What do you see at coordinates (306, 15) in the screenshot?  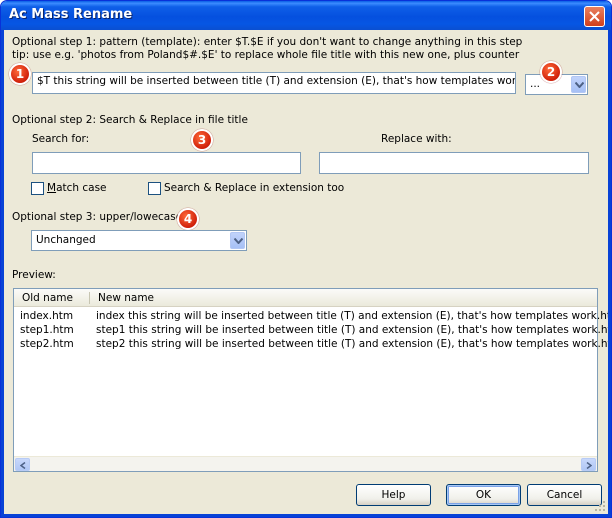 I see `title-bar: Ac Mass Rename` at bounding box center [306, 15].